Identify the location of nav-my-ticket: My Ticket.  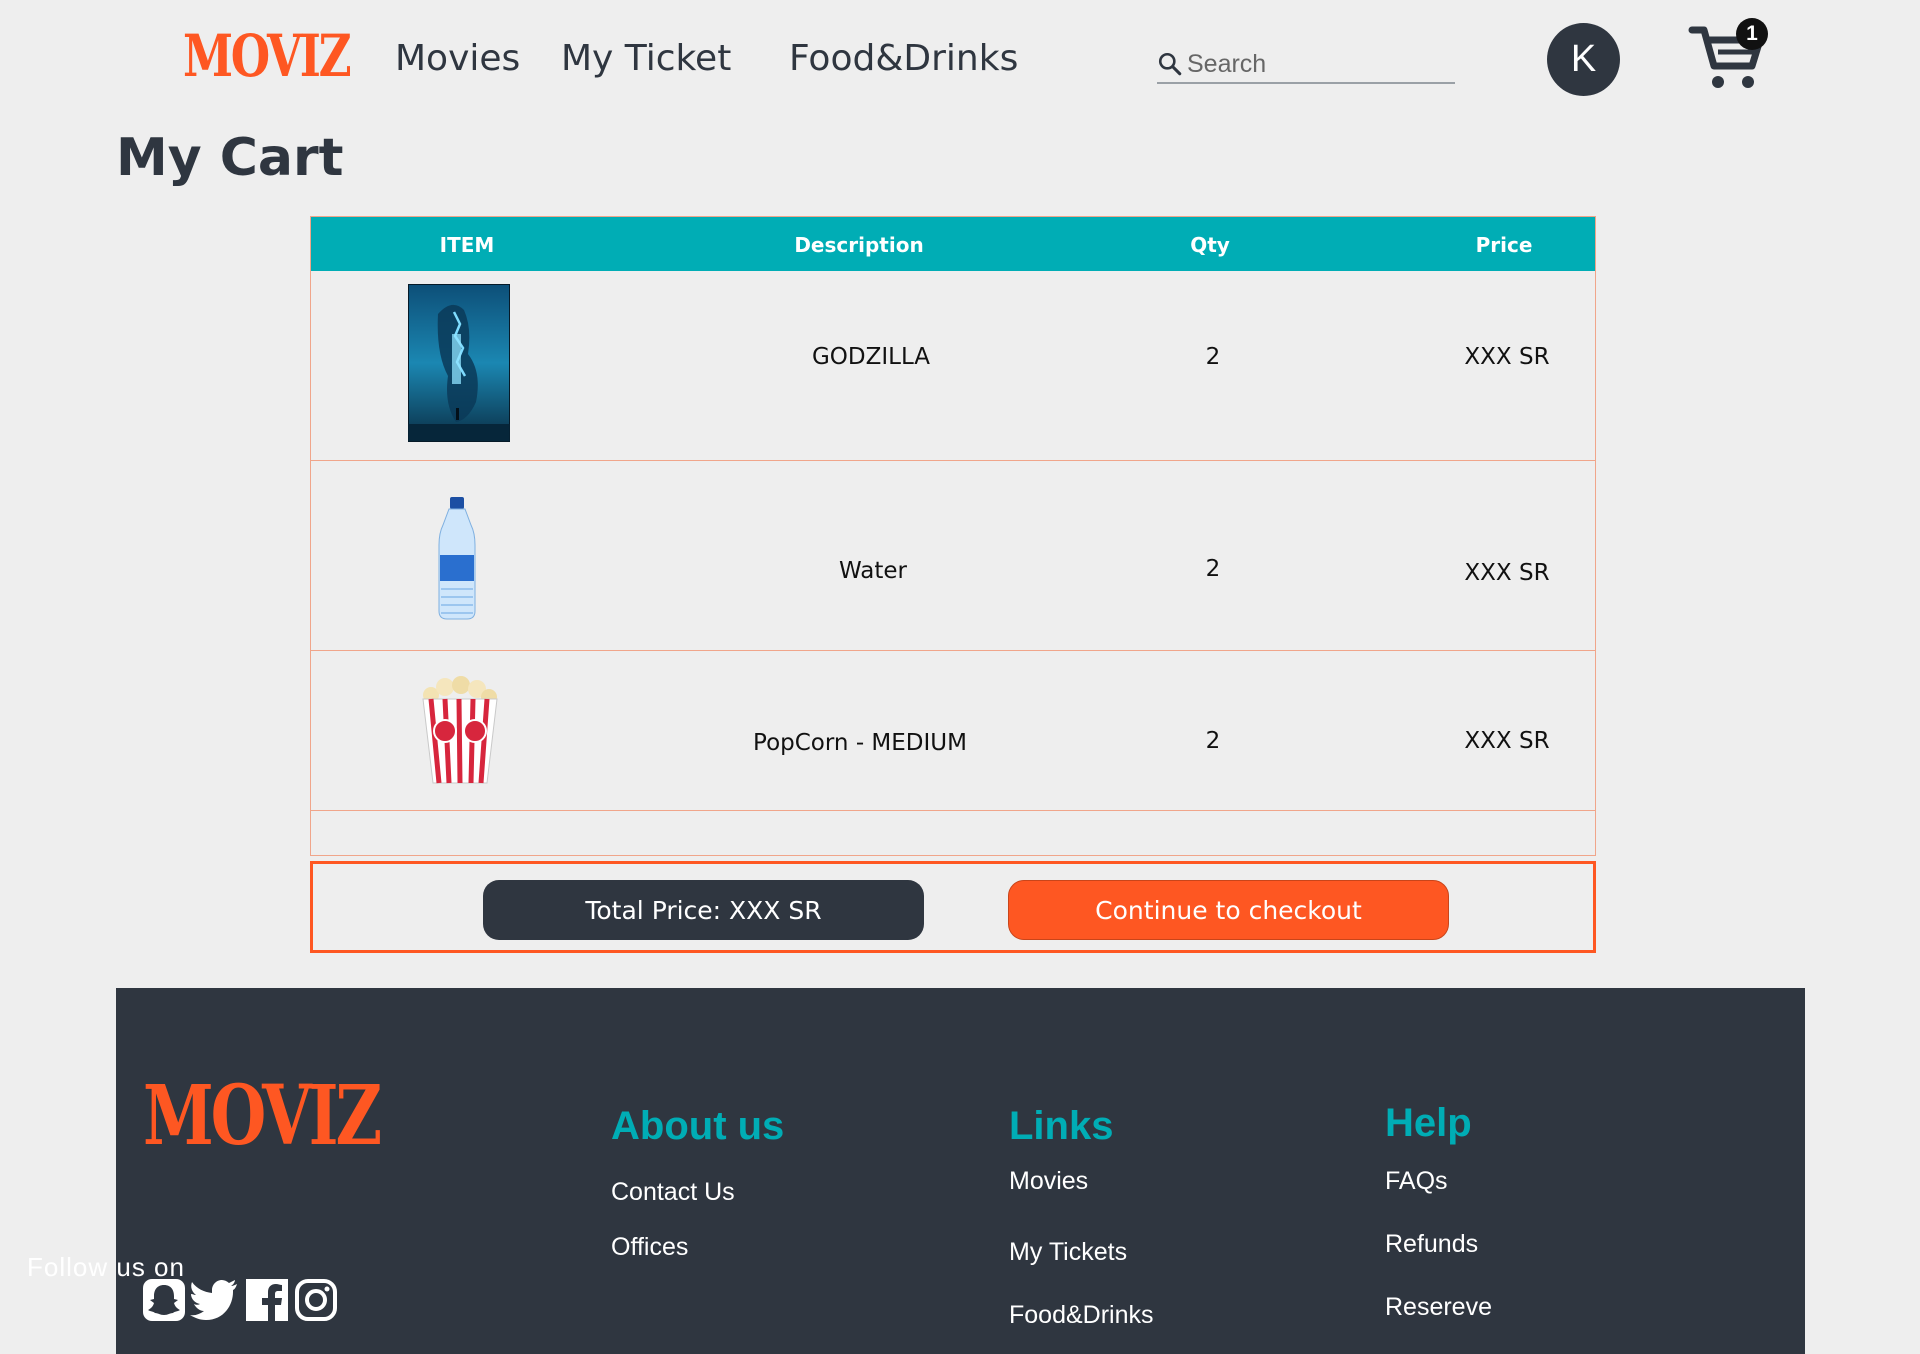
(646, 58).